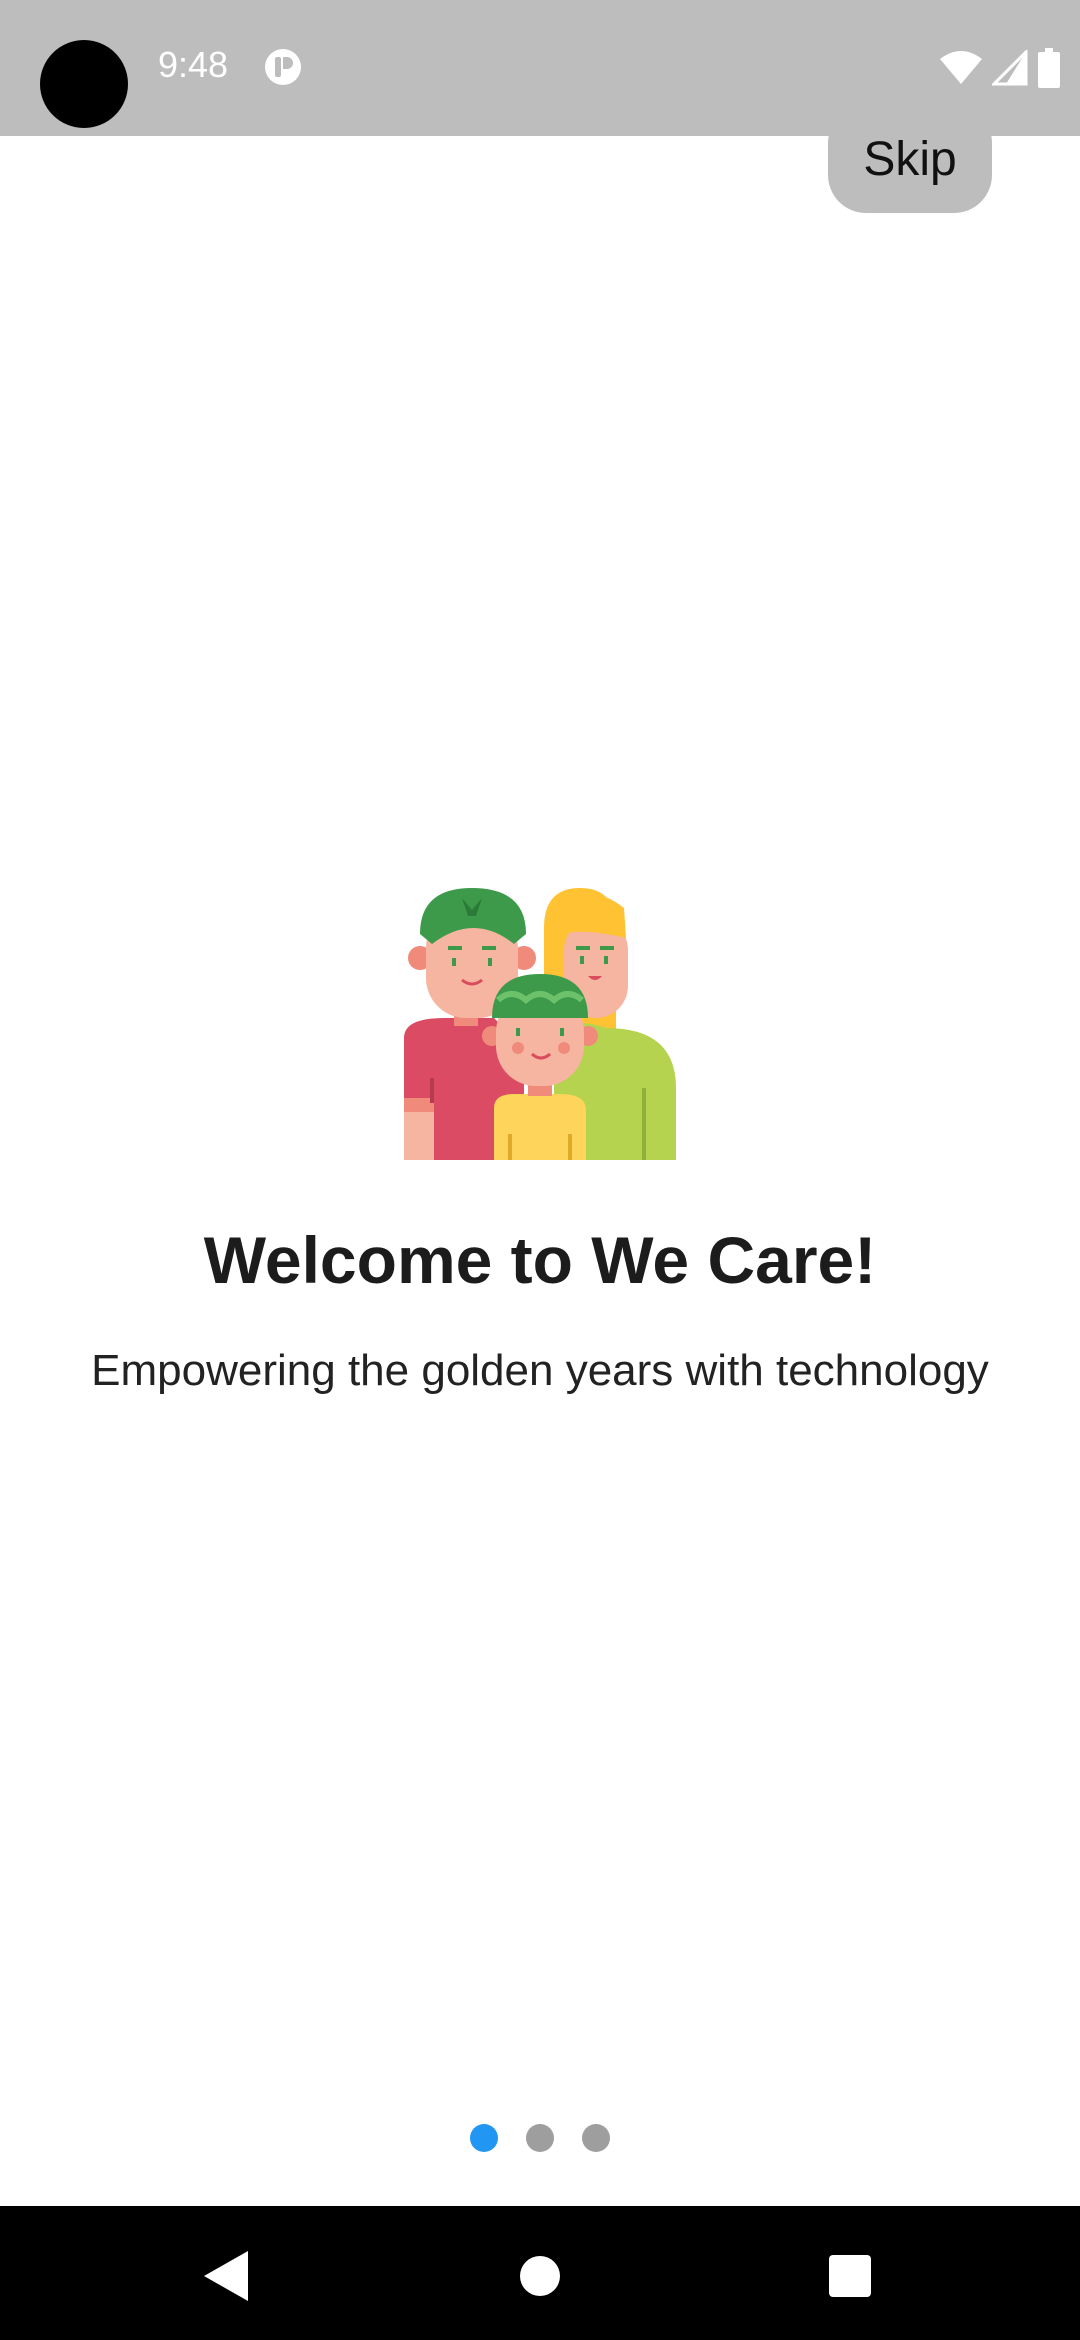 The width and height of the screenshot is (1080, 2340). I want to click on recents-icon, so click(850, 2276).